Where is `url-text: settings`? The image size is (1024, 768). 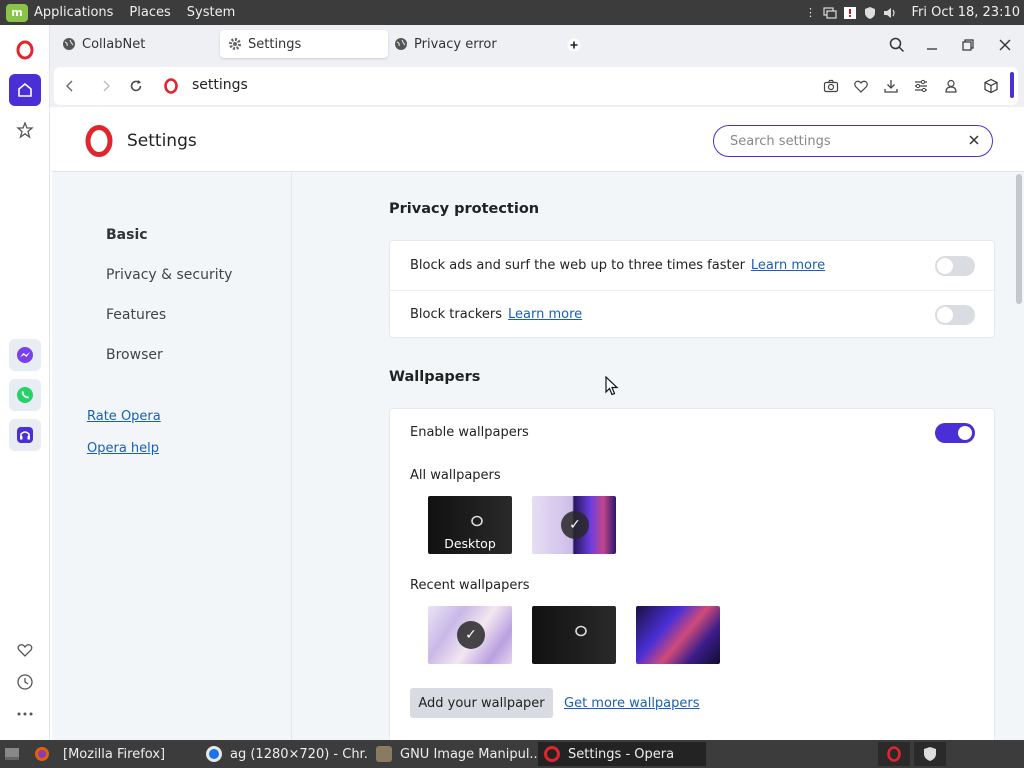
url-text: settings is located at coordinates (220, 85).